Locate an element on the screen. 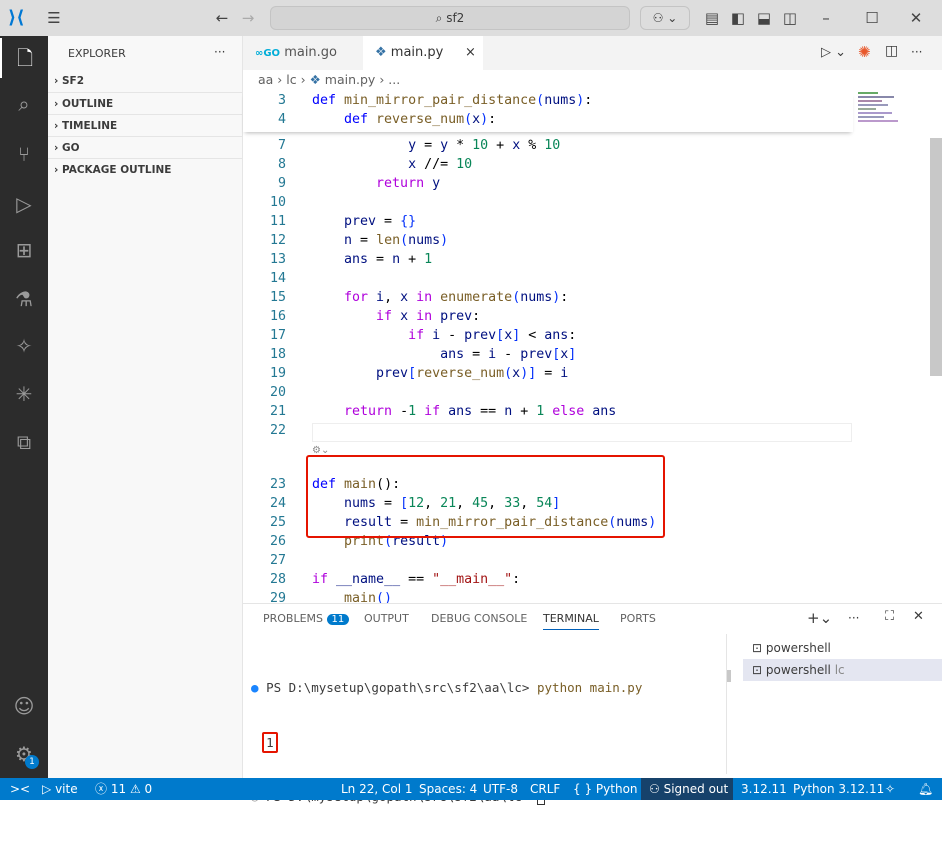  line-number: 3 is located at coordinates (281, 100).